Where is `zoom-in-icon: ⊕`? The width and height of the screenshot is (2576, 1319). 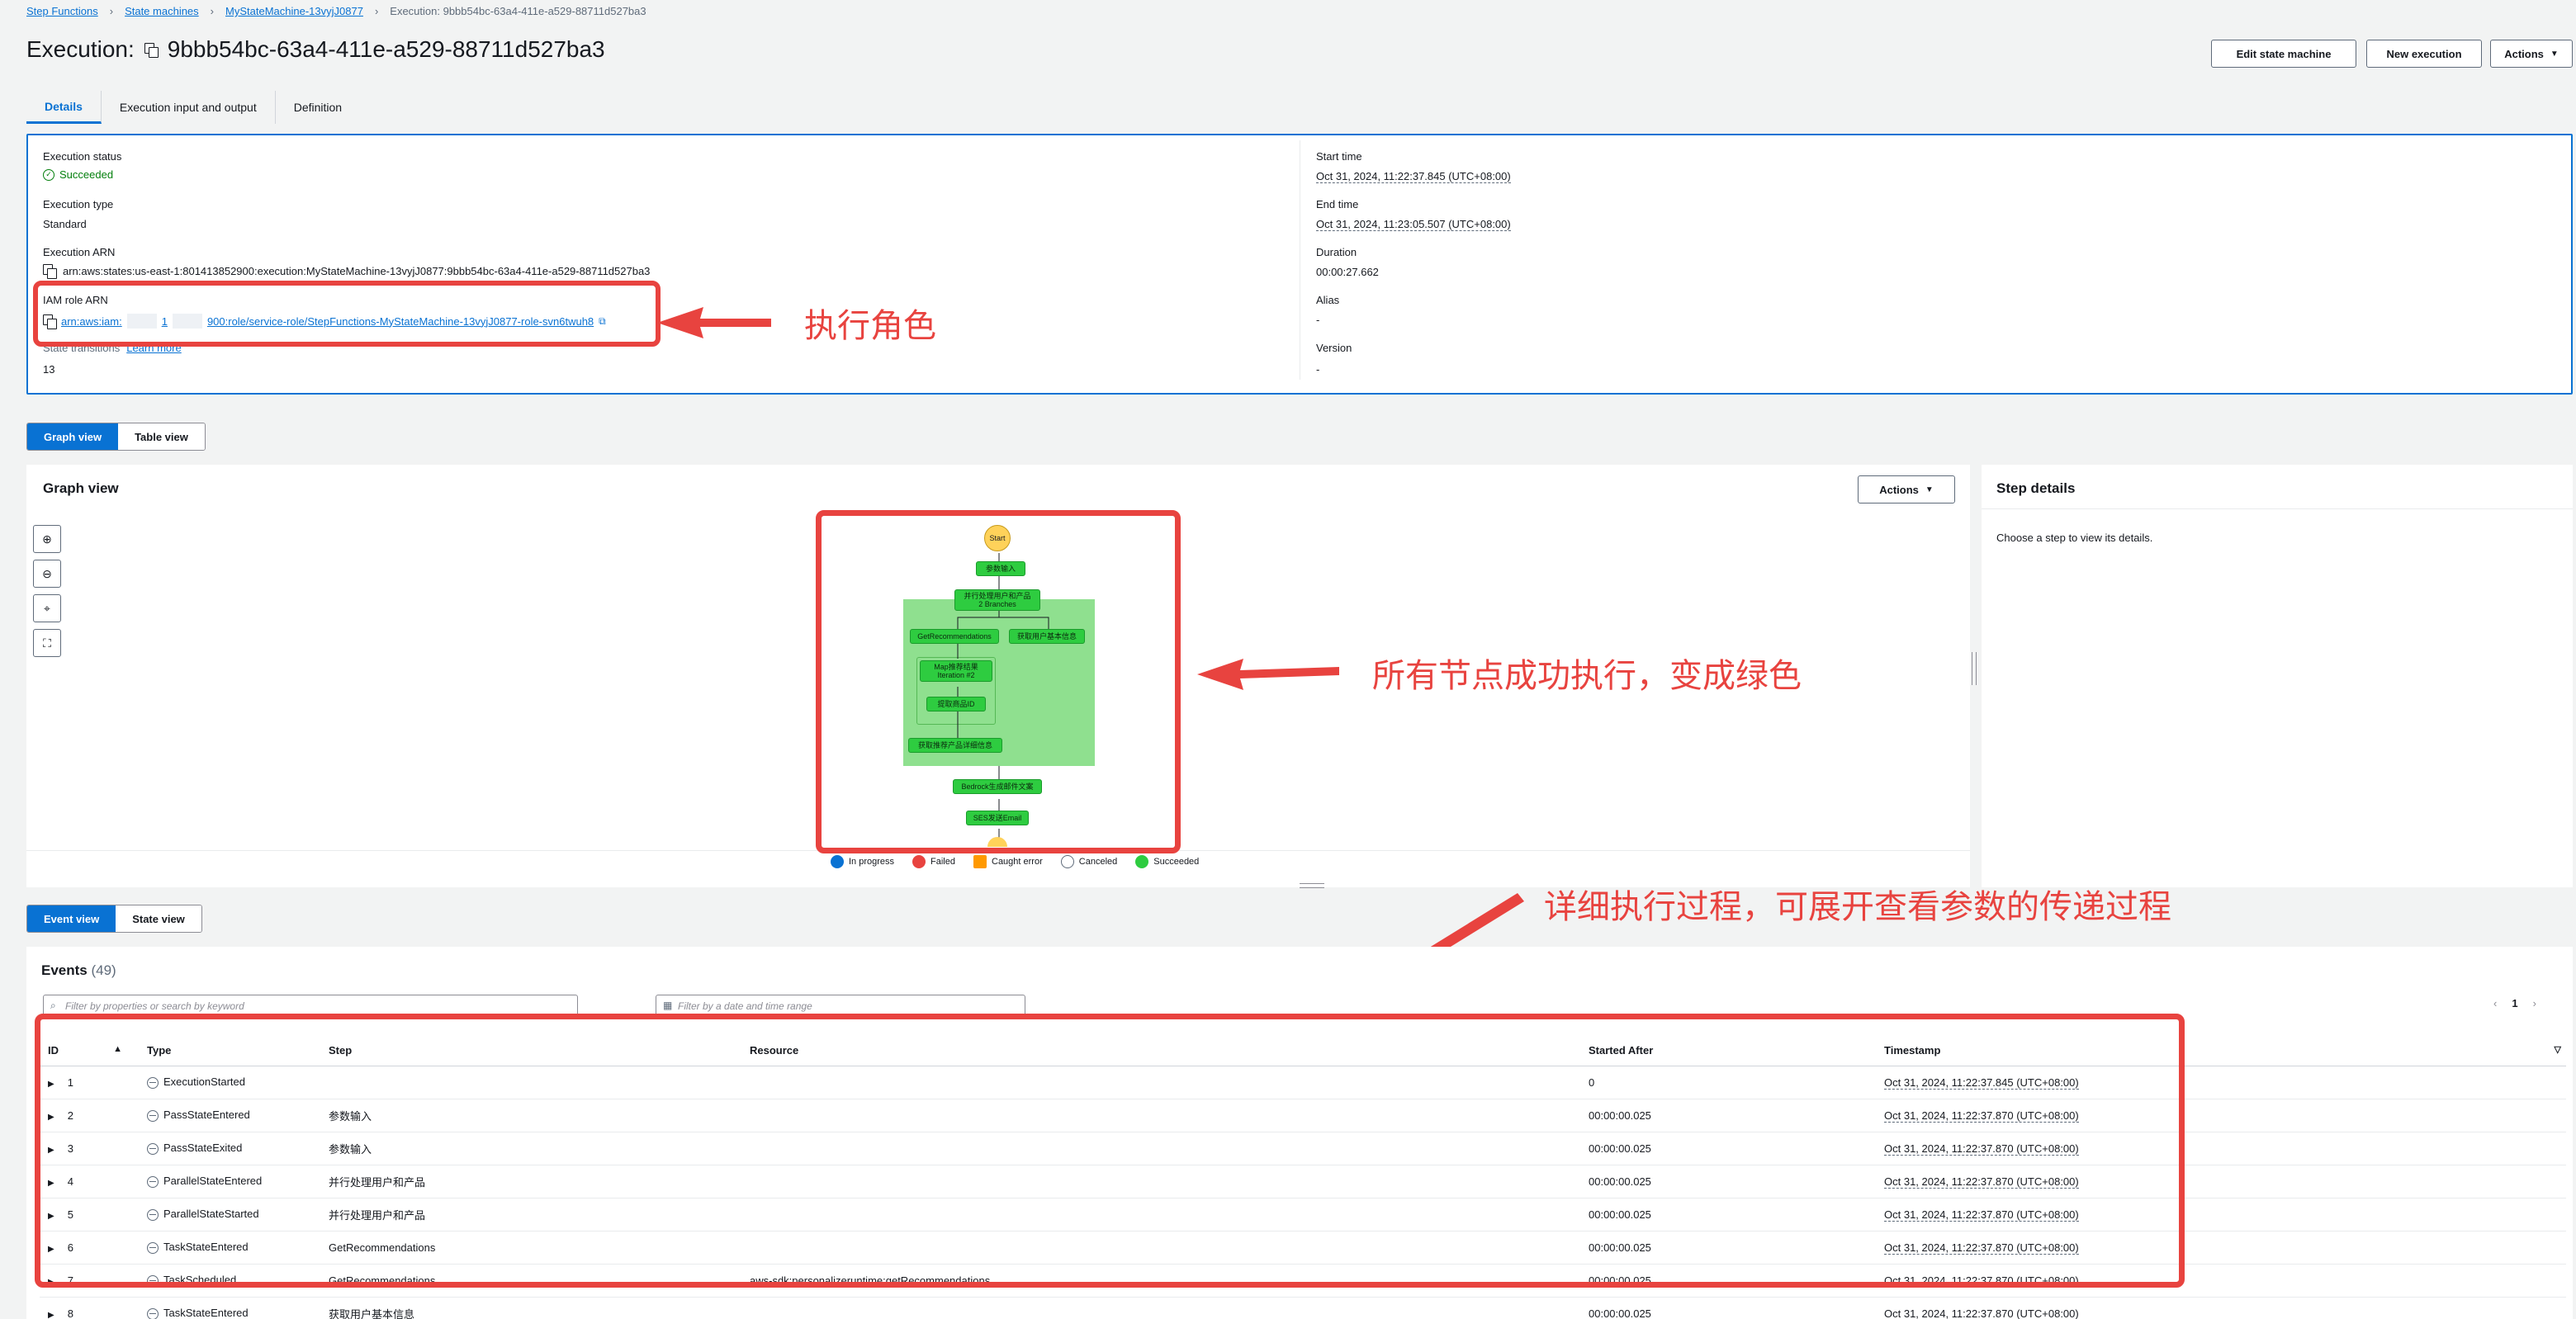 zoom-in-icon: ⊕ is located at coordinates (47, 539).